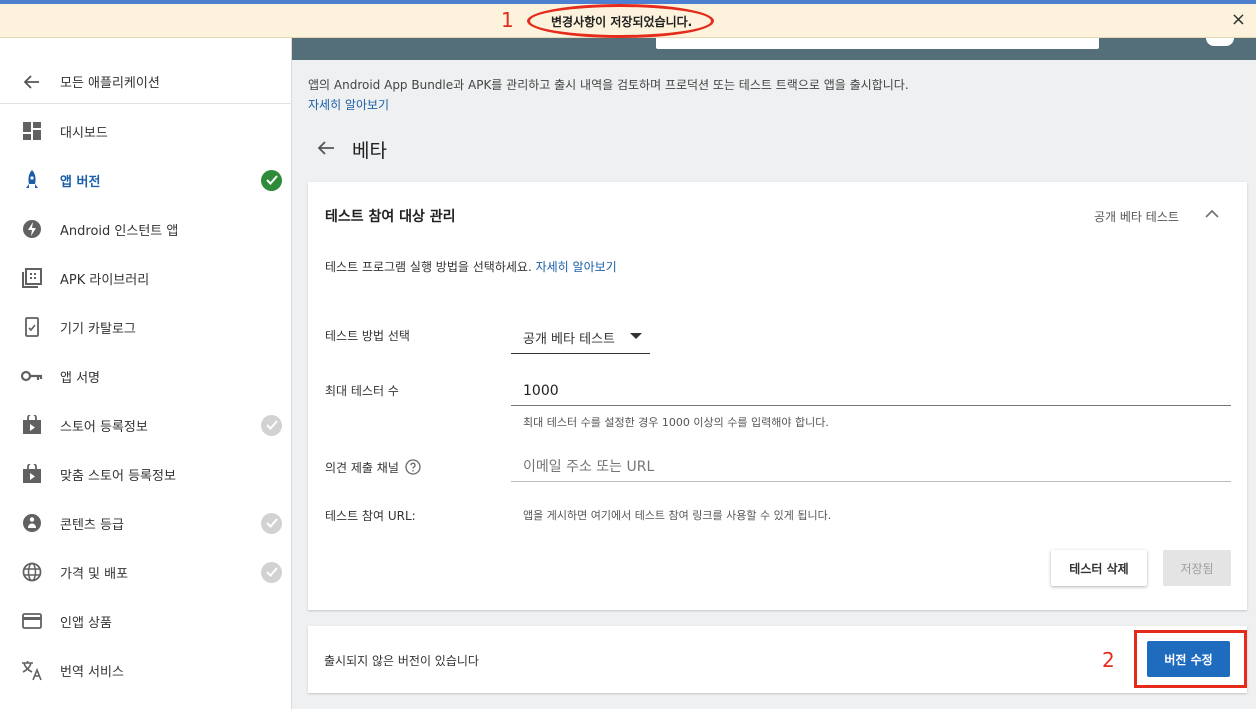 The image size is (1256, 709). Describe the element at coordinates (401, 661) in the screenshot. I see `unreleased-version-text: 출시되지 않은 버전이 있습니다` at that location.